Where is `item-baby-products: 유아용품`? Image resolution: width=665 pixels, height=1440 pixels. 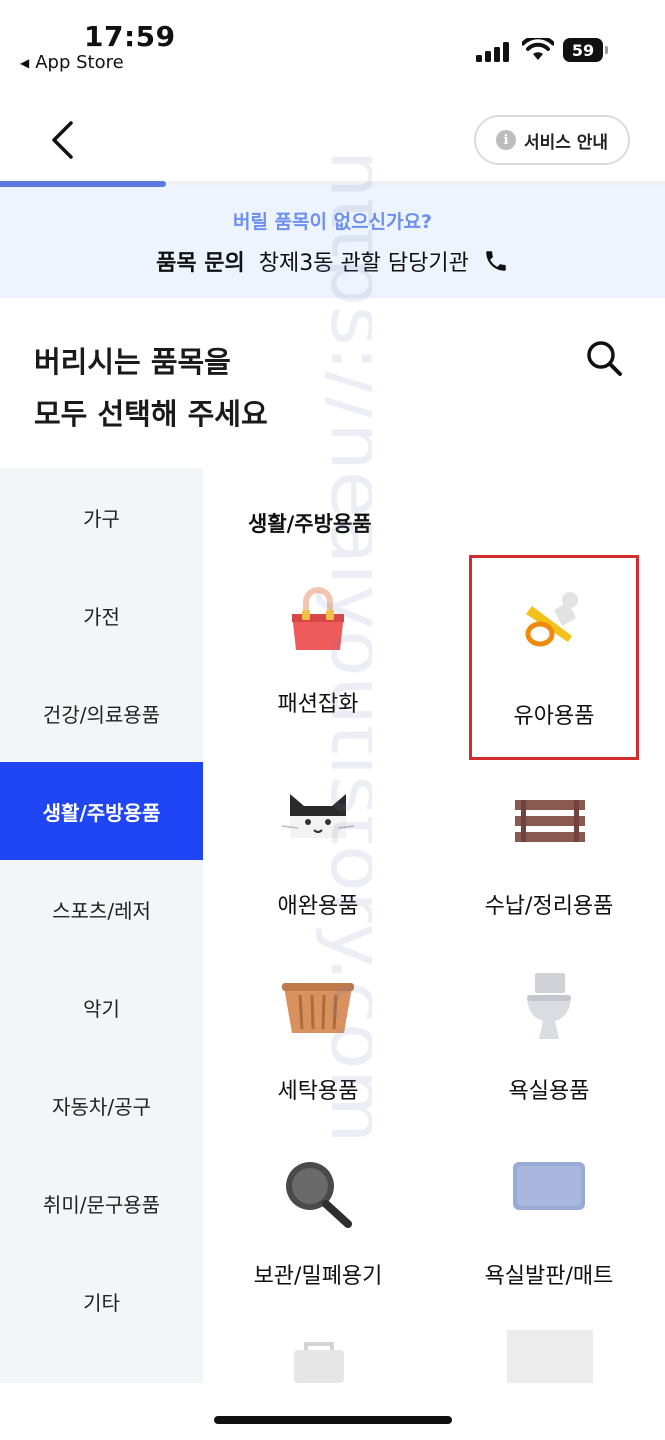
item-baby-products: 유아용품 is located at coordinates (554, 657).